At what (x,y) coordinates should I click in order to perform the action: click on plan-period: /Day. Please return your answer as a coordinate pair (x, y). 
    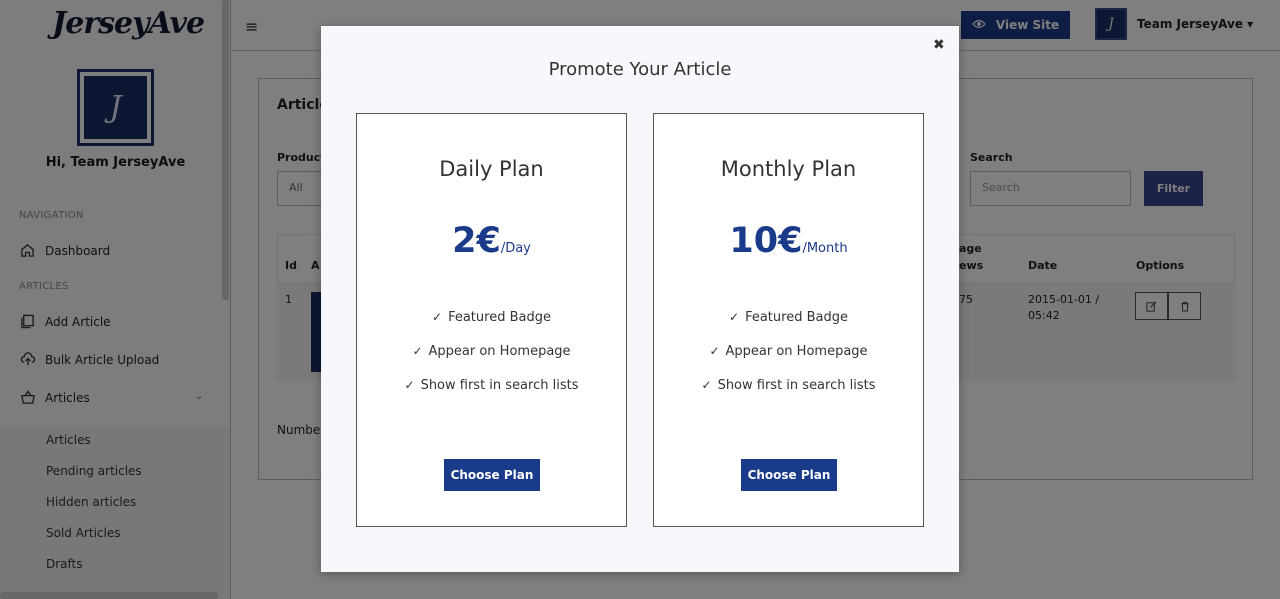
    Looking at the image, I should click on (515, 248).